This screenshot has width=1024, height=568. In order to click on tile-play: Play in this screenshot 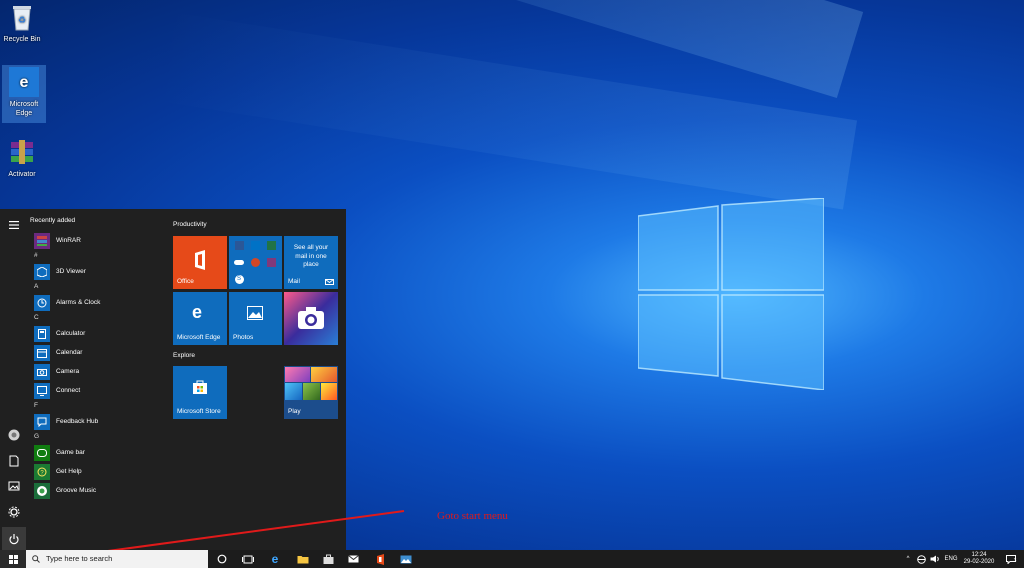, I will do `click(311, 392)`.